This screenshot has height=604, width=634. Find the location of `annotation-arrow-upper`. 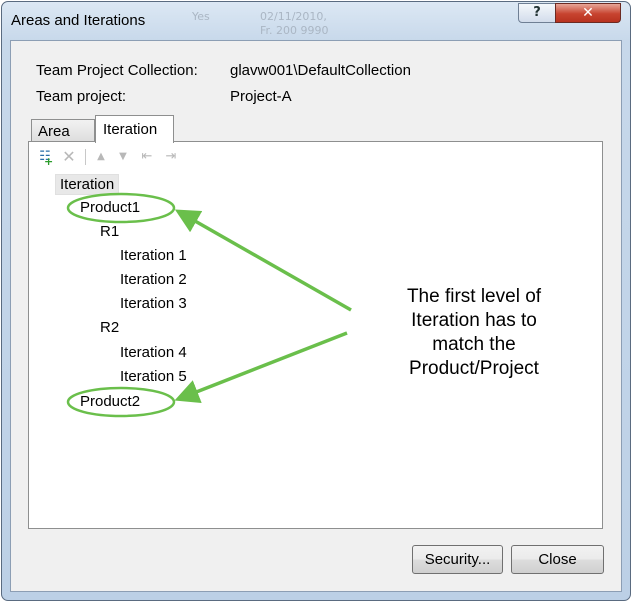

annotation-arrow-upper is located at coordinates (263, 260).